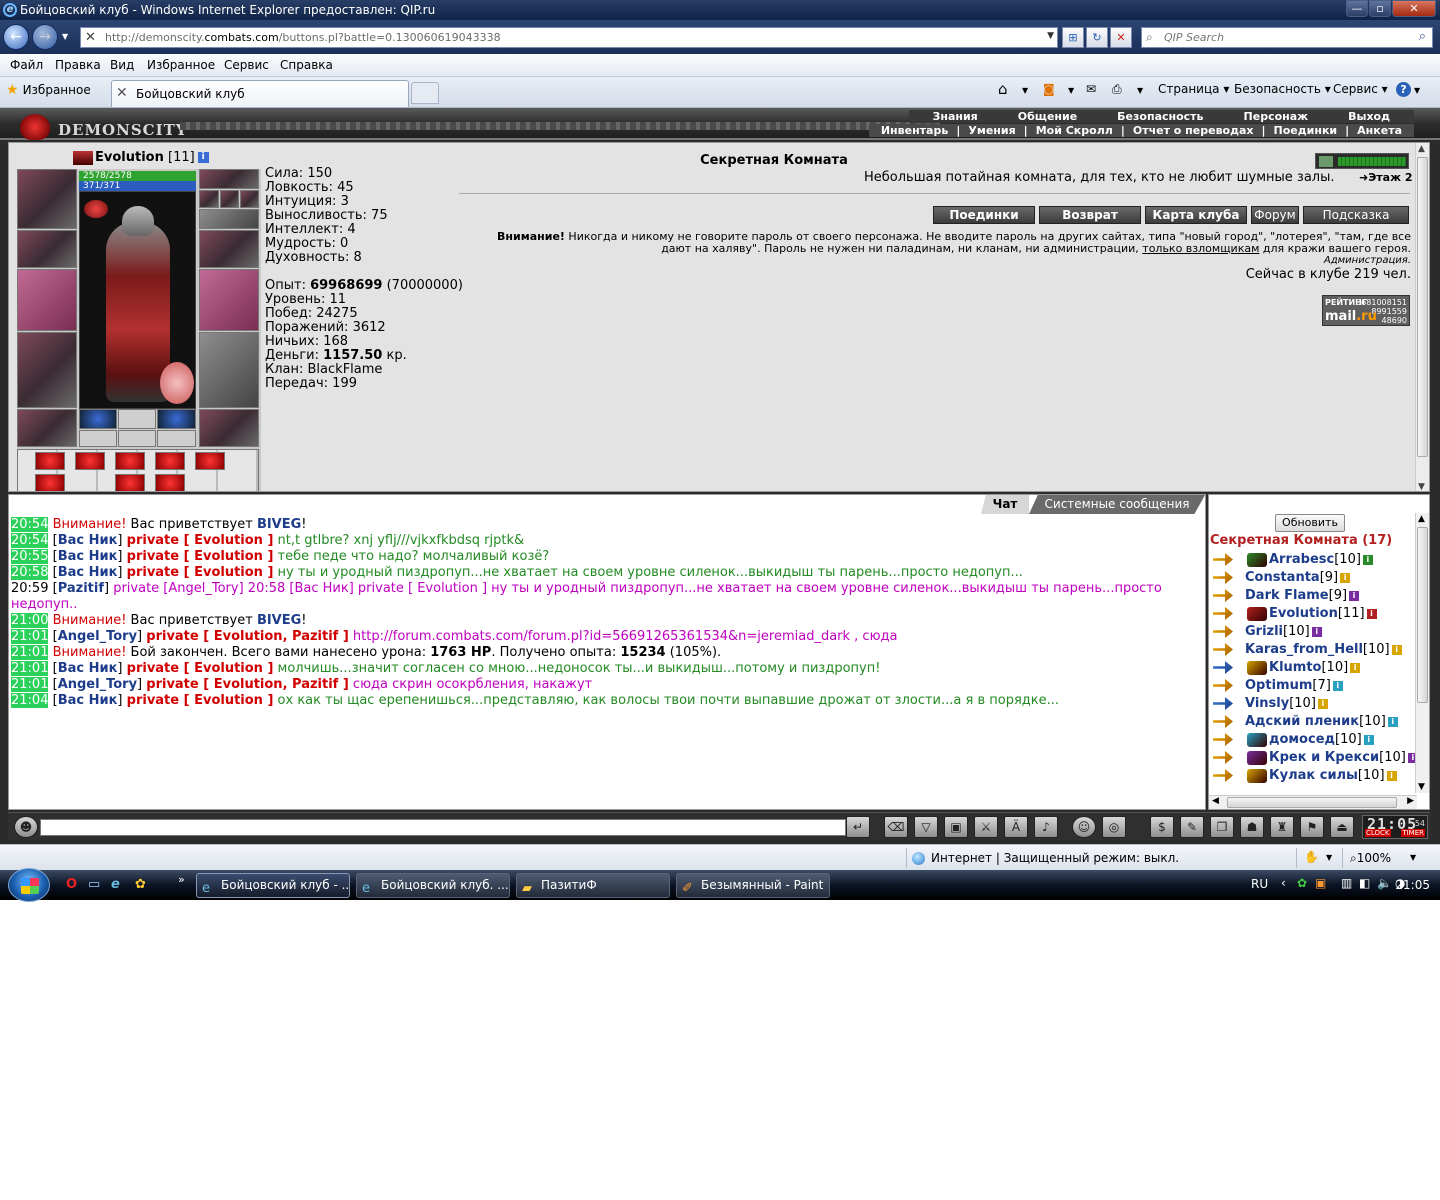  I want to click on scroll-left-icon: ◀, so click(1215, 801).